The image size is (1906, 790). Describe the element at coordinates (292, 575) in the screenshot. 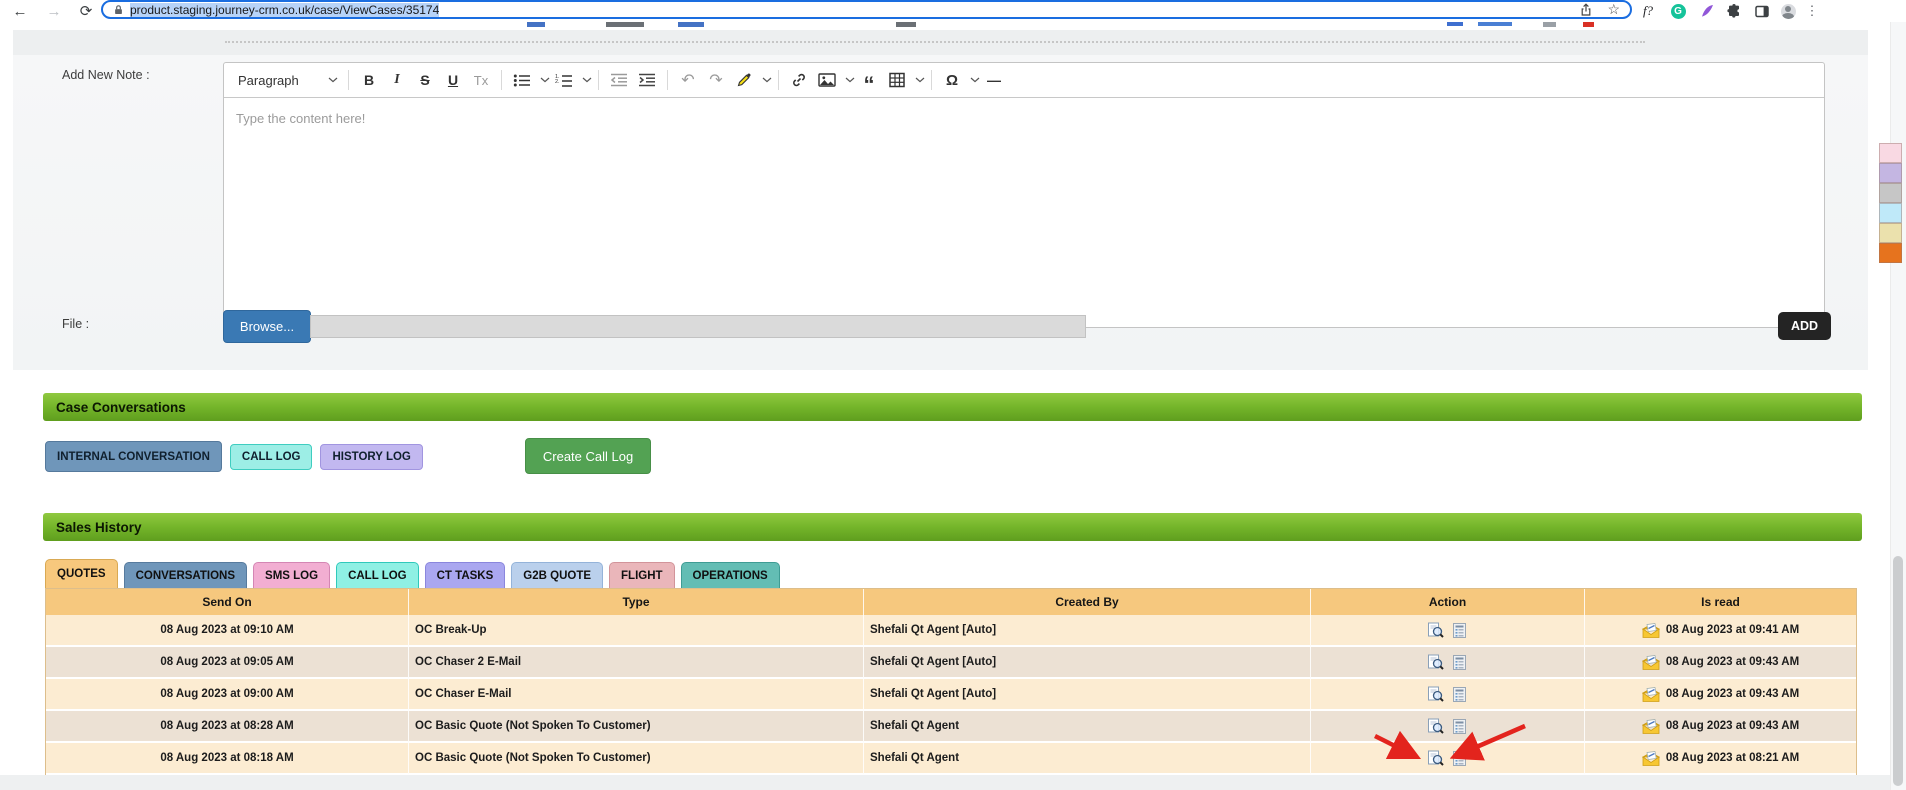

I see `tab-sms-log: SMS LOG` at that location.